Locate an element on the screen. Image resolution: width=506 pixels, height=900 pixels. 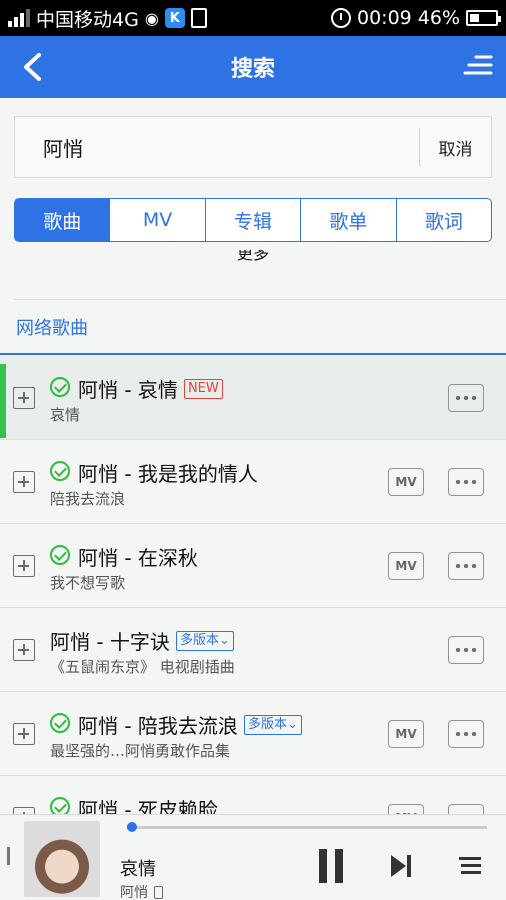
song-title: 阿悄 - 在深秋 is located at coordinates (138, 558).